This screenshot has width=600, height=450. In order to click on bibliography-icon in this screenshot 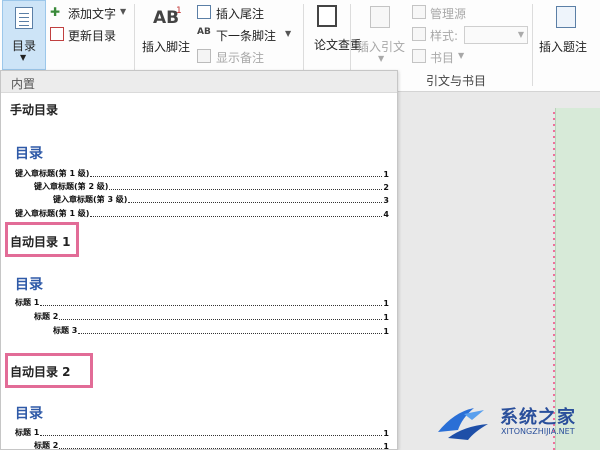, I will do `click(419, 56)`.